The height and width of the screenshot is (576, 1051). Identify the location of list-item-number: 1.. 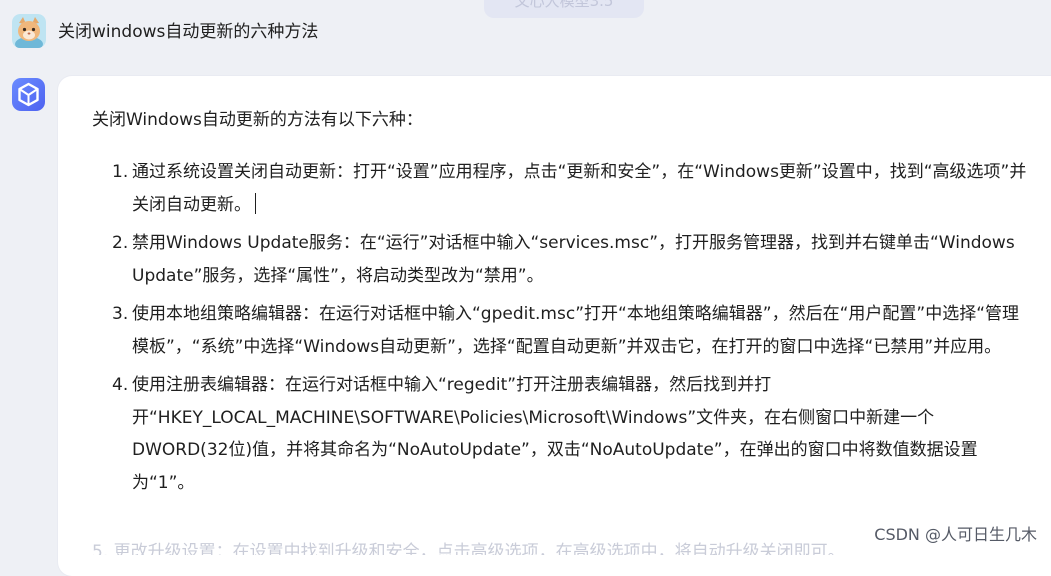
(120, 172).